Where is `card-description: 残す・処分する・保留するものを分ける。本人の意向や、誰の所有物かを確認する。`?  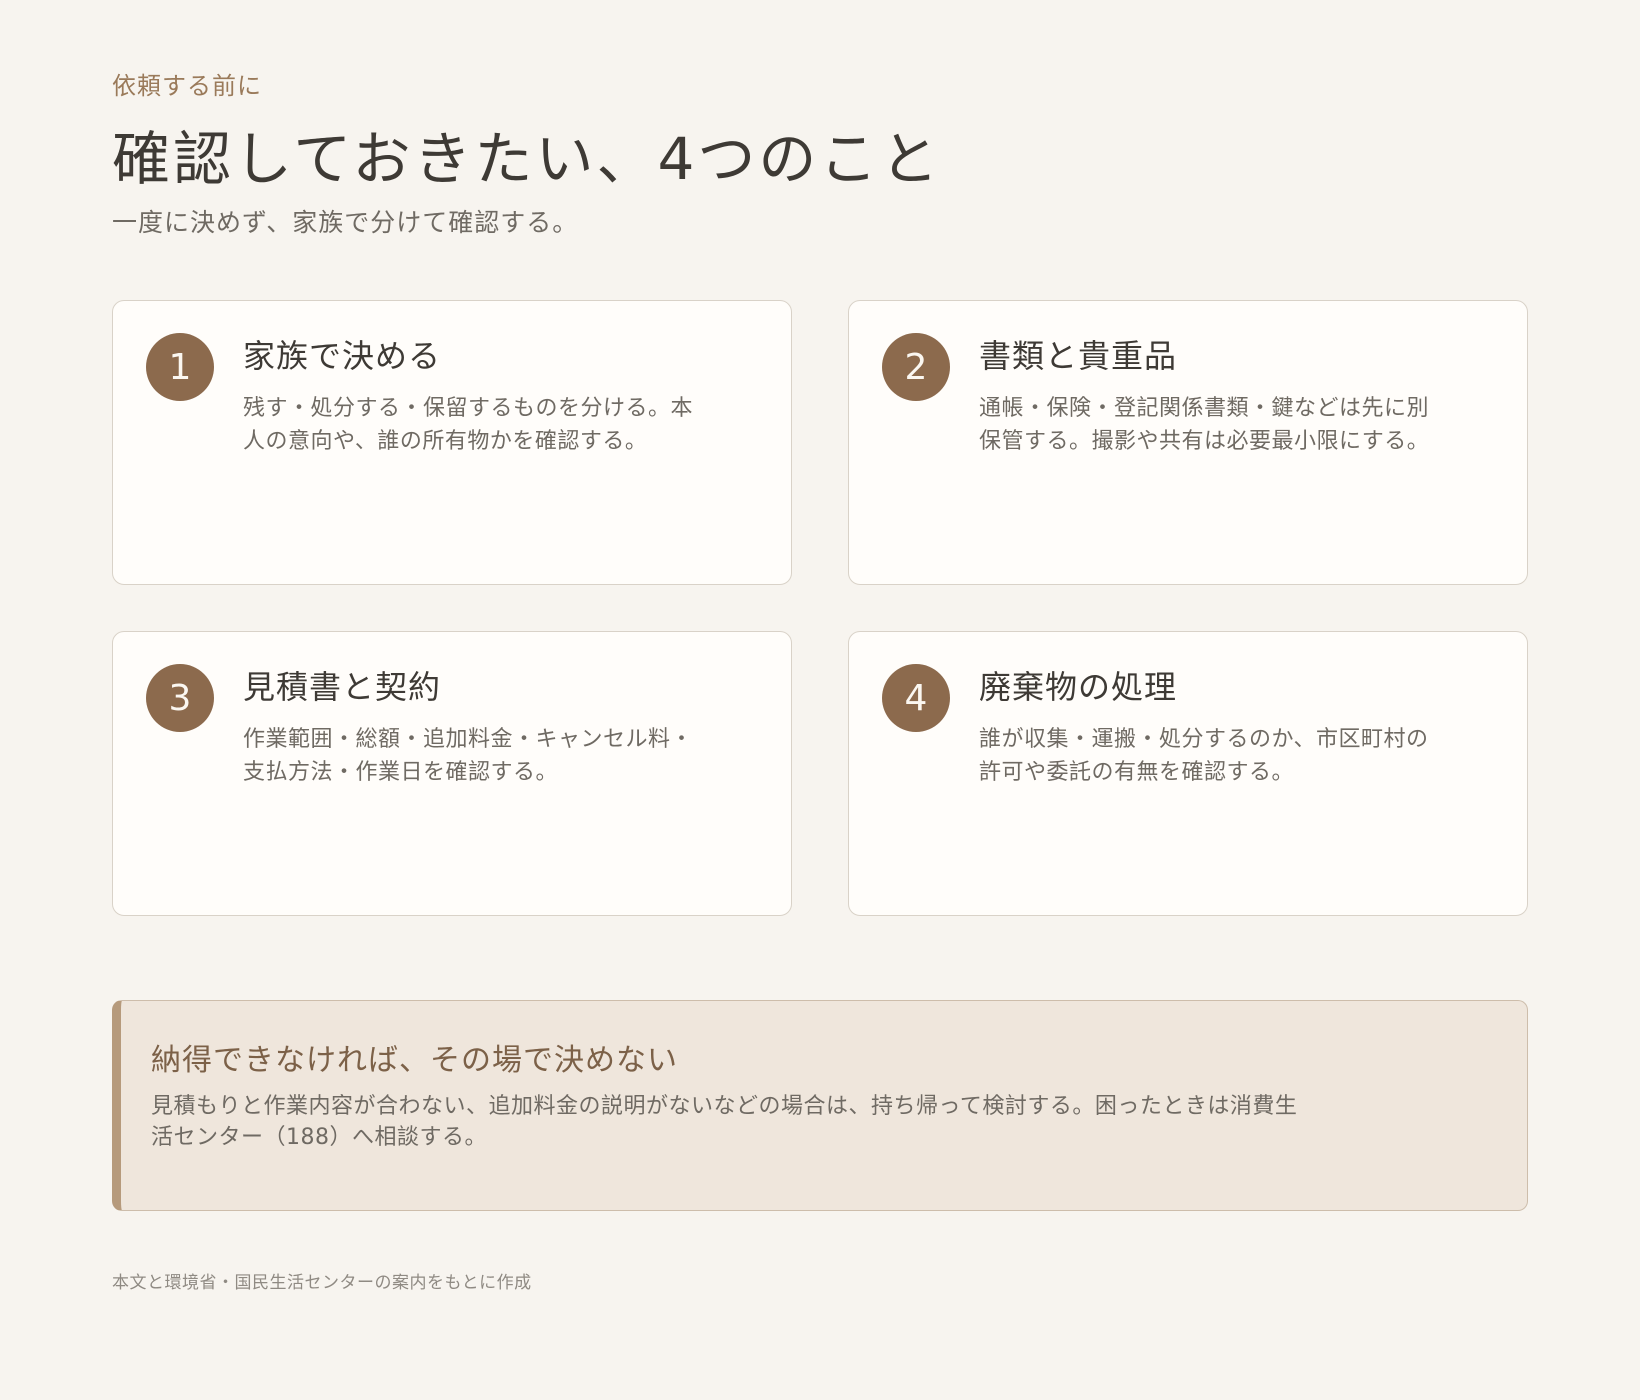
card-description: 残す・処分する・保留するものを分ける。本人の意向や、誰の所有物かを確認する。 is located at coordinates (468, 425).